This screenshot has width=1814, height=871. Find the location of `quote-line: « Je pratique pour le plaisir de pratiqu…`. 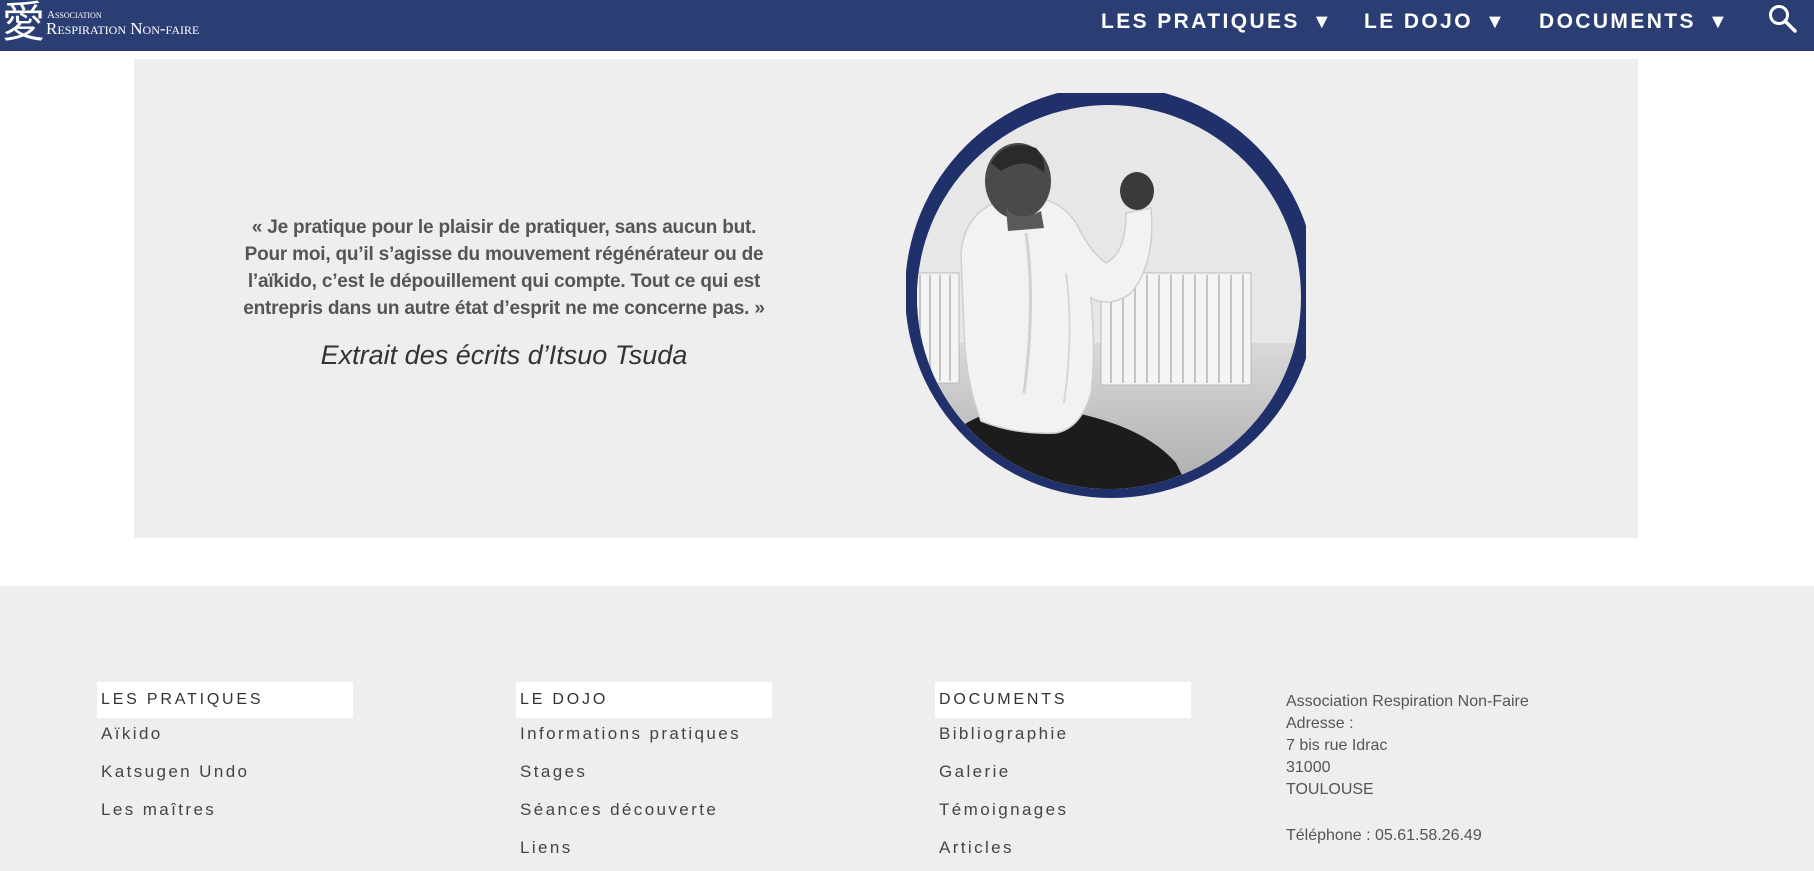

quote-line: « Je pratique pour le plaisir de pratiqu… is located at coordinates (504, 227).